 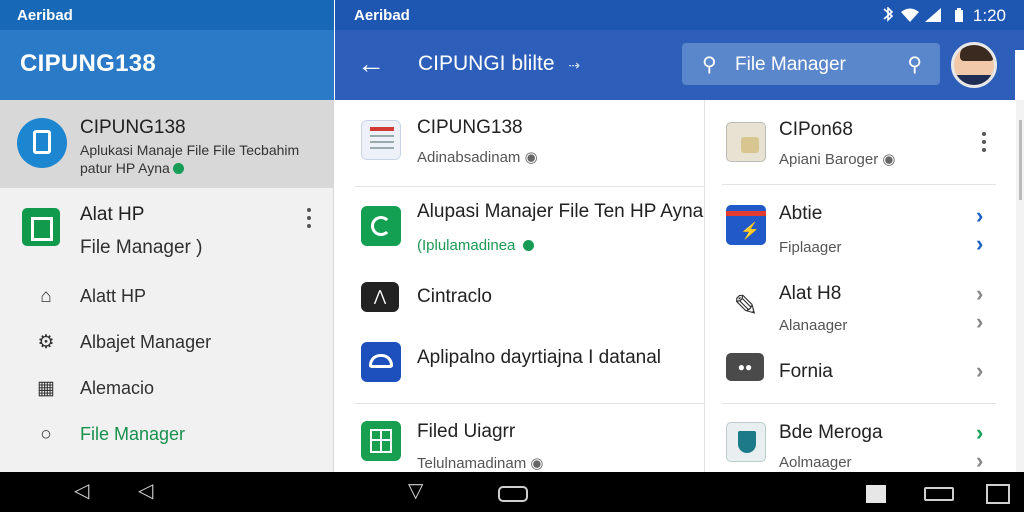 I want to click on bolt-icon: ⚡, so click(x=746, y=225).